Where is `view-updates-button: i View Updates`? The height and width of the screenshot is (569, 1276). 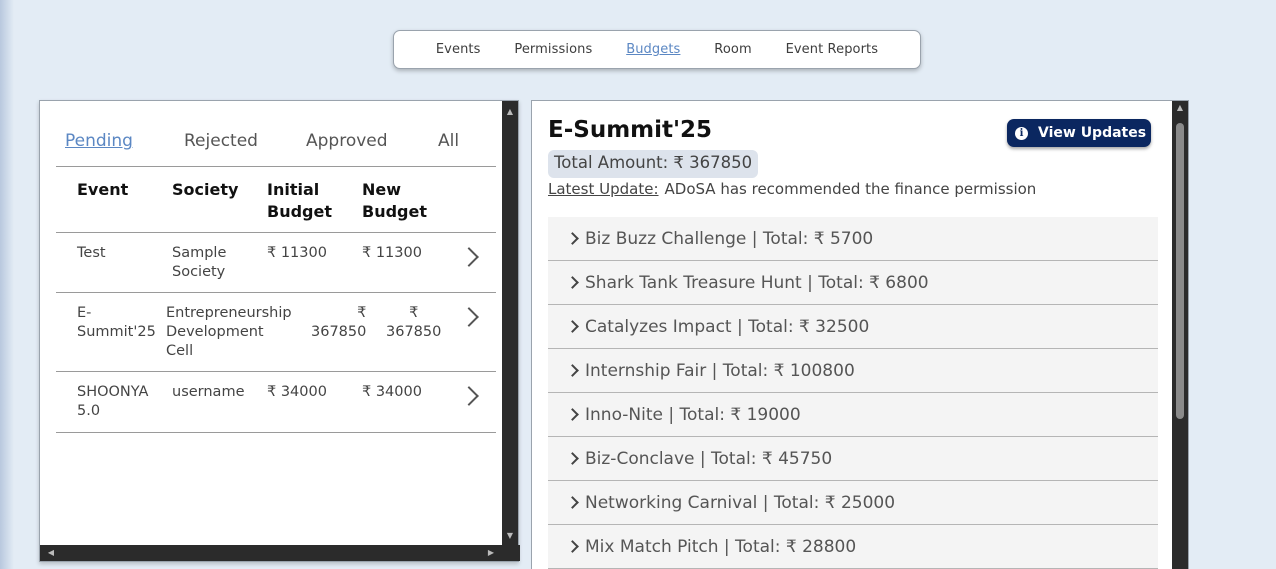
view-updates-button: i View Updates is located at coordinates (1079, 133).